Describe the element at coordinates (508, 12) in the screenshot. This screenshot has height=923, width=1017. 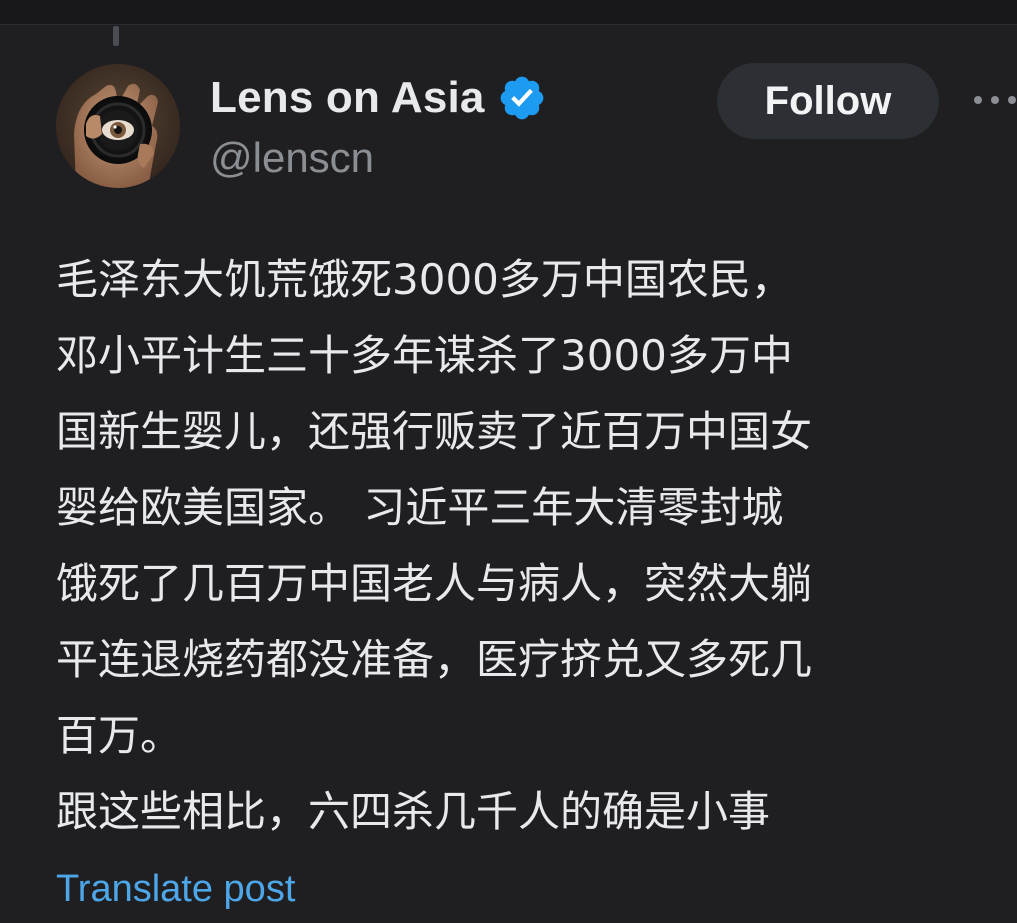
I see `previous-post-edge` at that location.